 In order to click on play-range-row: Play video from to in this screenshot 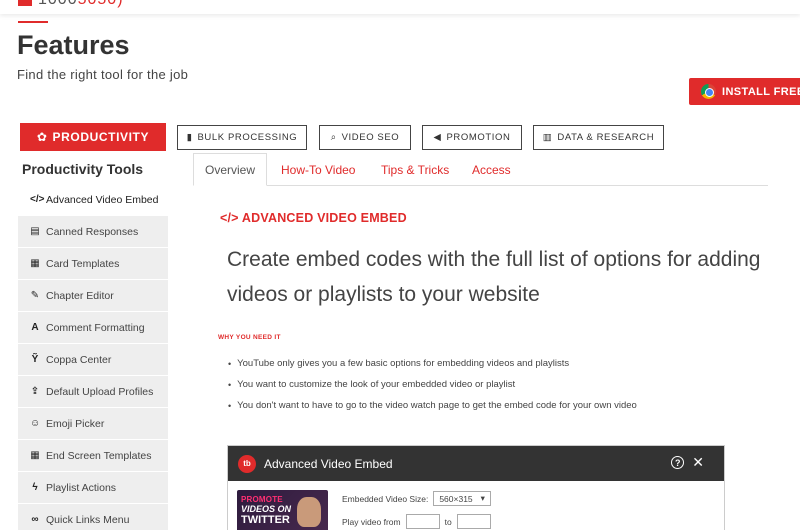, I will do `click(416, 521)`.